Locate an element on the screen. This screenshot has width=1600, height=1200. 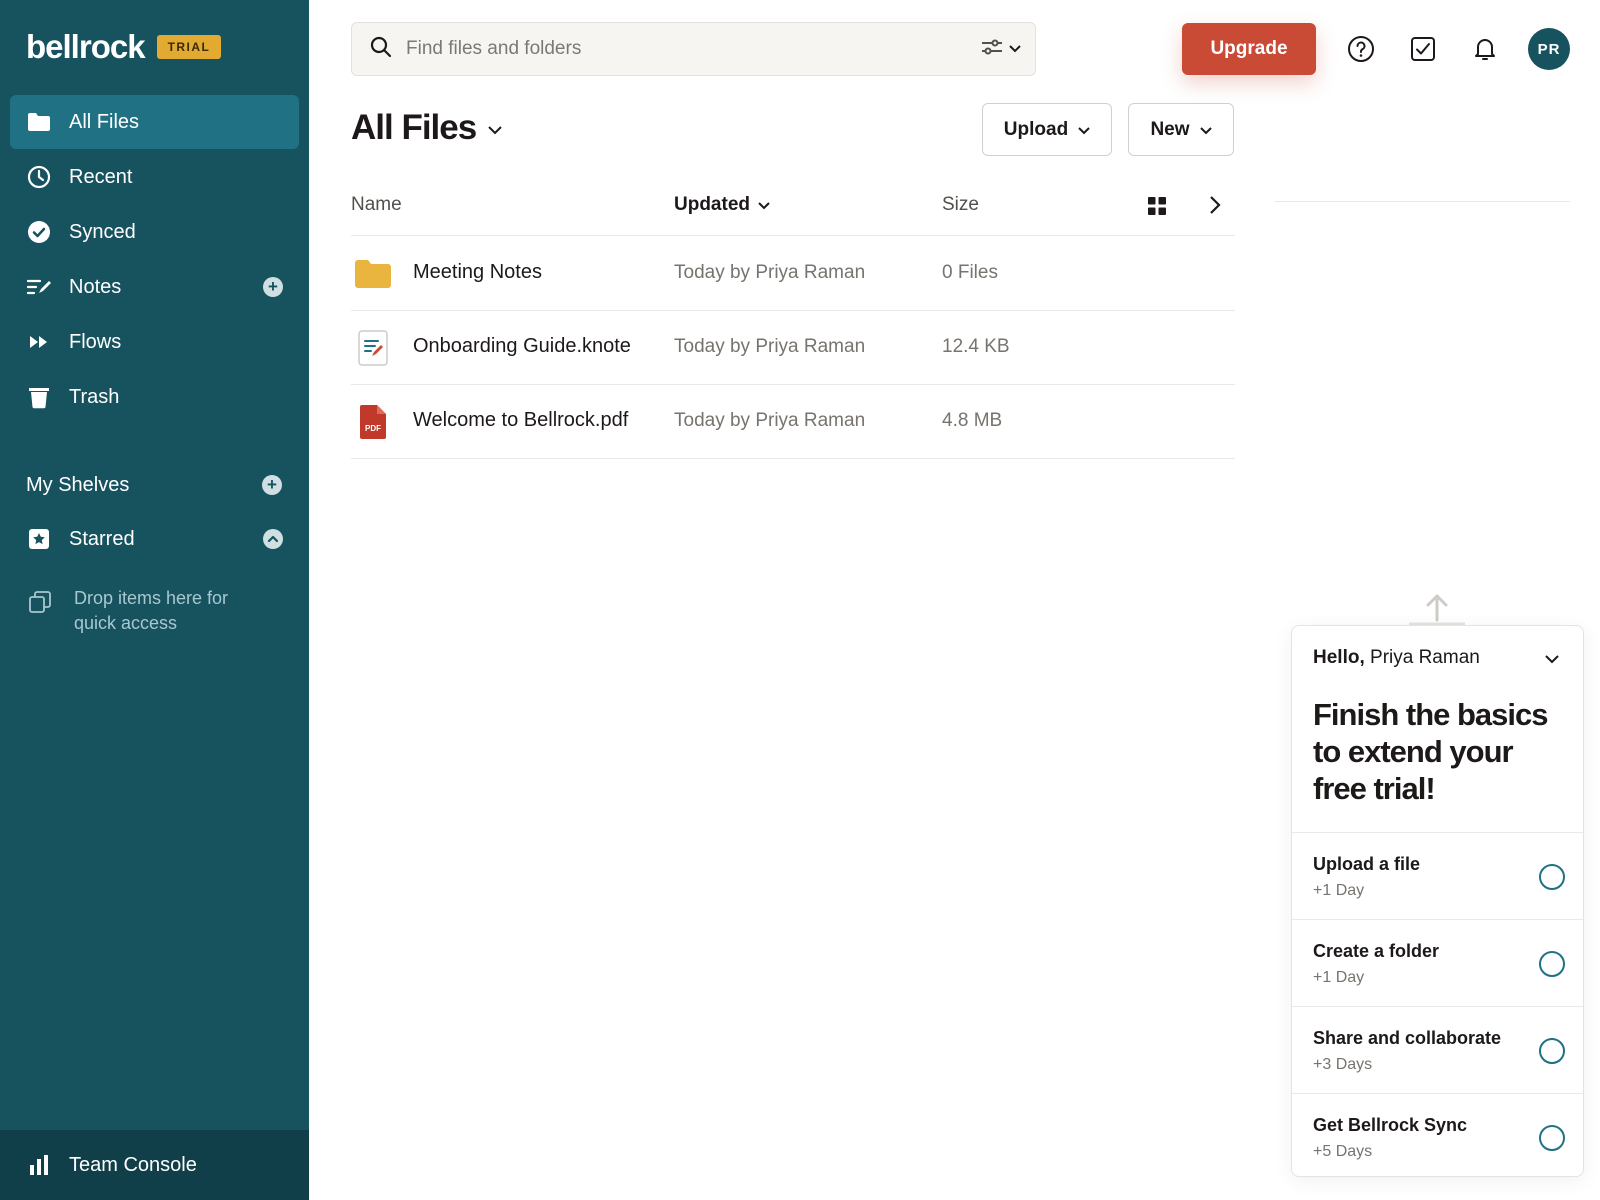
sidebar-item-label: Synced is located at coordinates (102, 231).